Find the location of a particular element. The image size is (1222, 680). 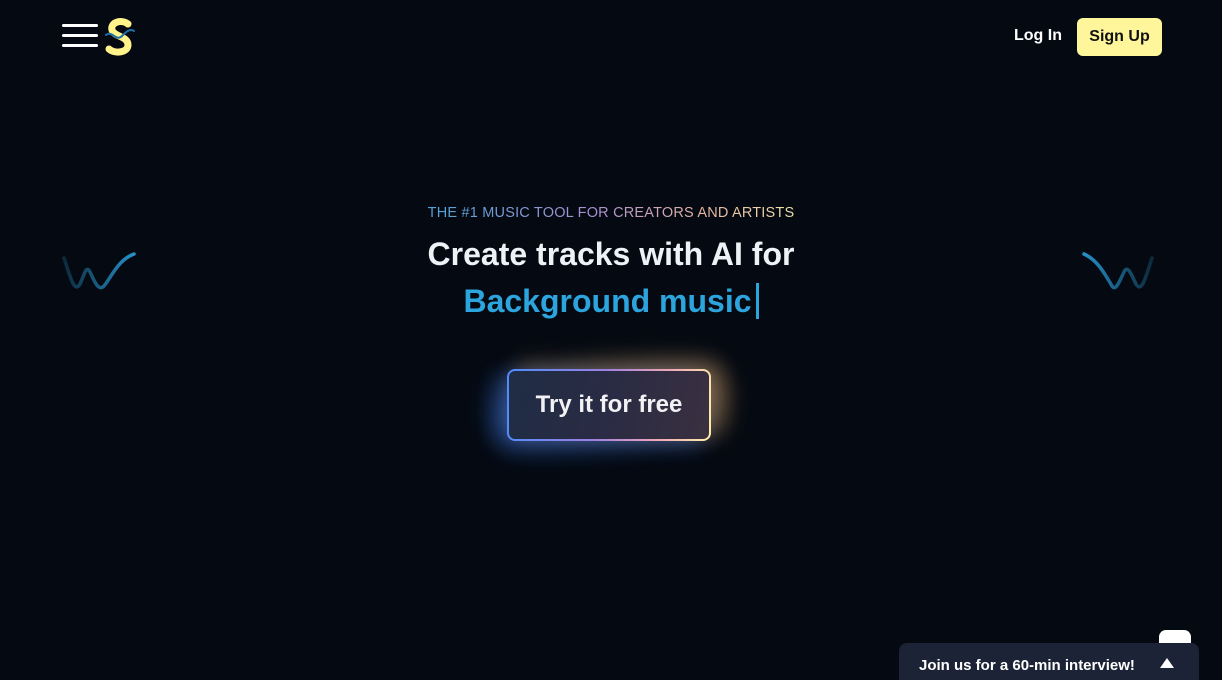

cta-frame: Try it for free is located at coordinates (609, 405).